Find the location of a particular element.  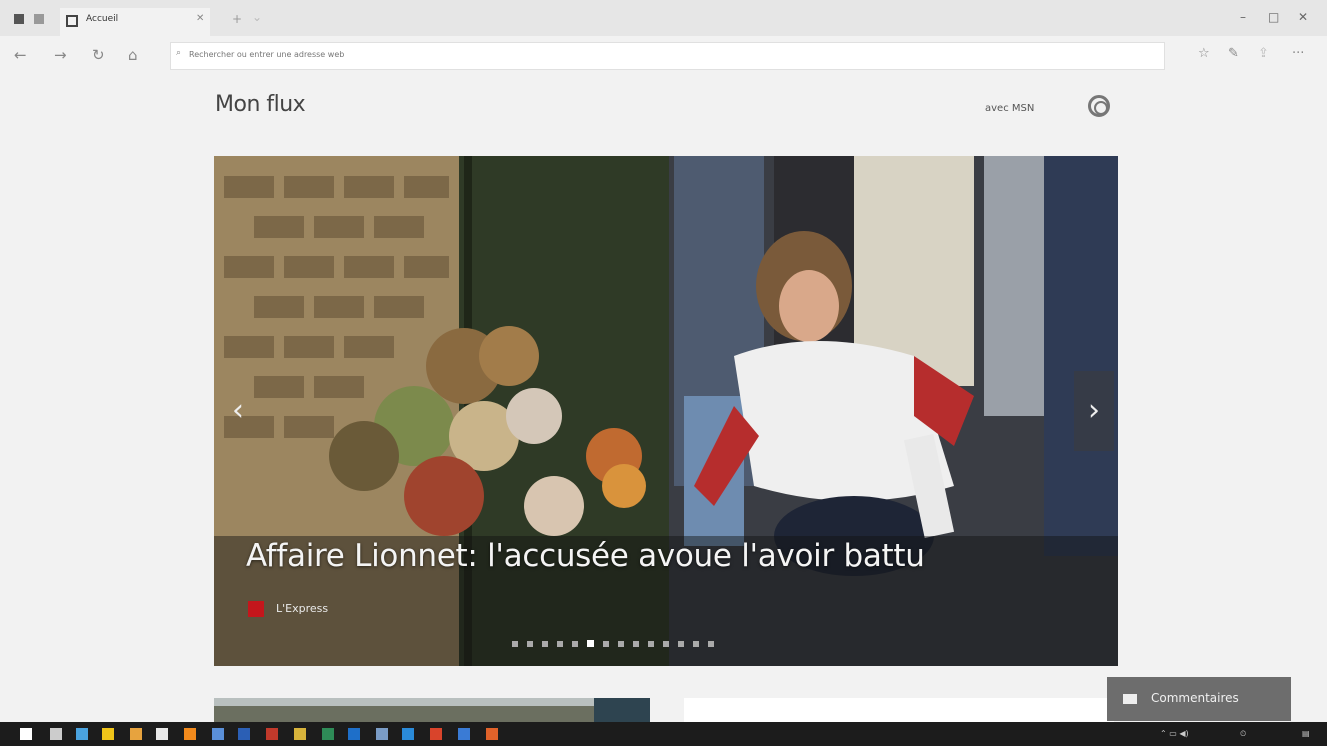

office-icon is located at coordinates (436, 734).